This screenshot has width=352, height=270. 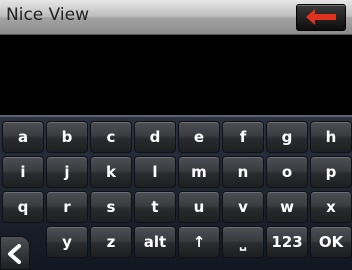 I want to click on key-j: j, so click(x=67, y=172).